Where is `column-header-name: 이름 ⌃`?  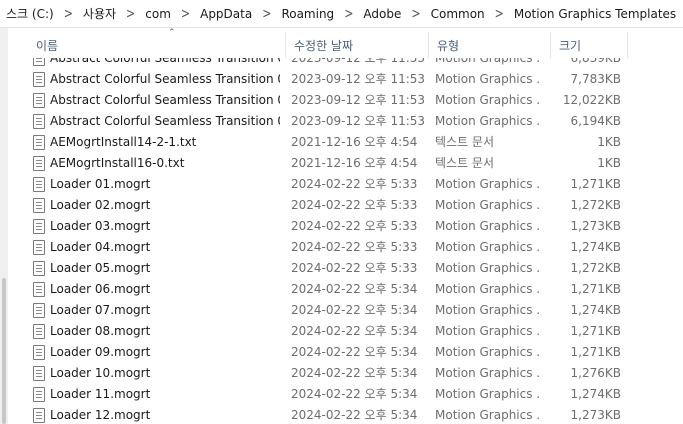
column-header-name: 이름 ⌃ is located at coordinates (157, 43).